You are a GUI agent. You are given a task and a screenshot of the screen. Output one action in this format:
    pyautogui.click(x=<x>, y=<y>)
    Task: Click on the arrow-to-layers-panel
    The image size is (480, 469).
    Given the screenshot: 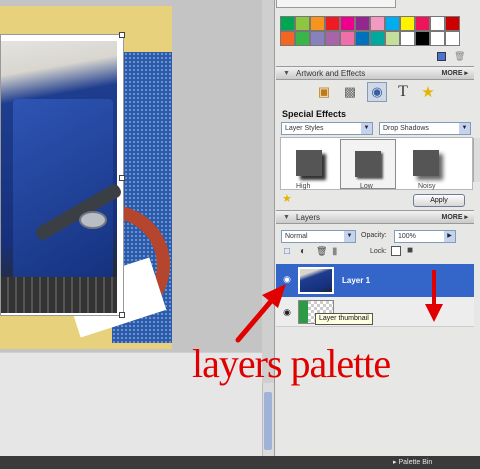 What is the action you would take?
    pyautogui.click(x=260, y=313)
    